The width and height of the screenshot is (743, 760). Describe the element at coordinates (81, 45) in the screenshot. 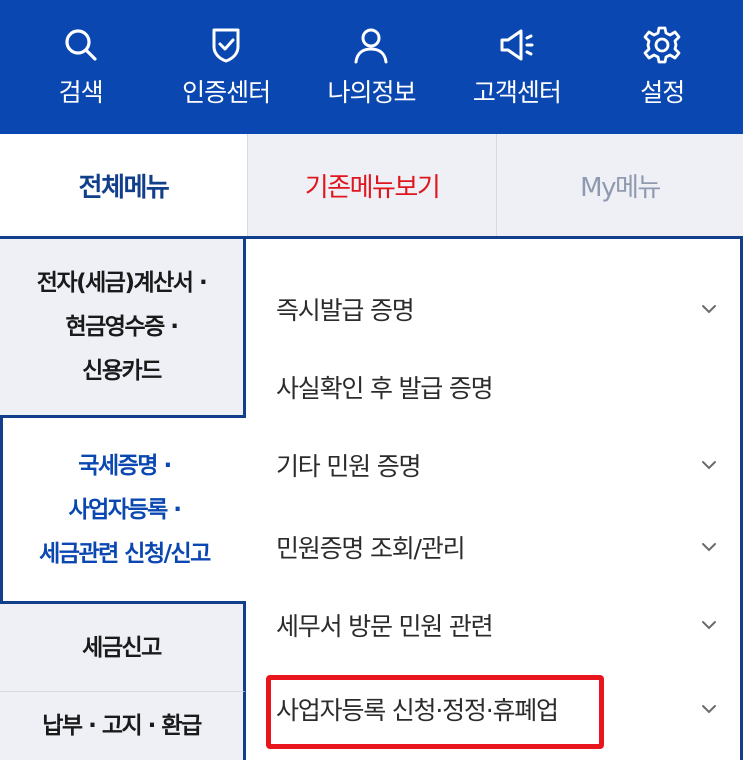

I see `search-icon` at that location.